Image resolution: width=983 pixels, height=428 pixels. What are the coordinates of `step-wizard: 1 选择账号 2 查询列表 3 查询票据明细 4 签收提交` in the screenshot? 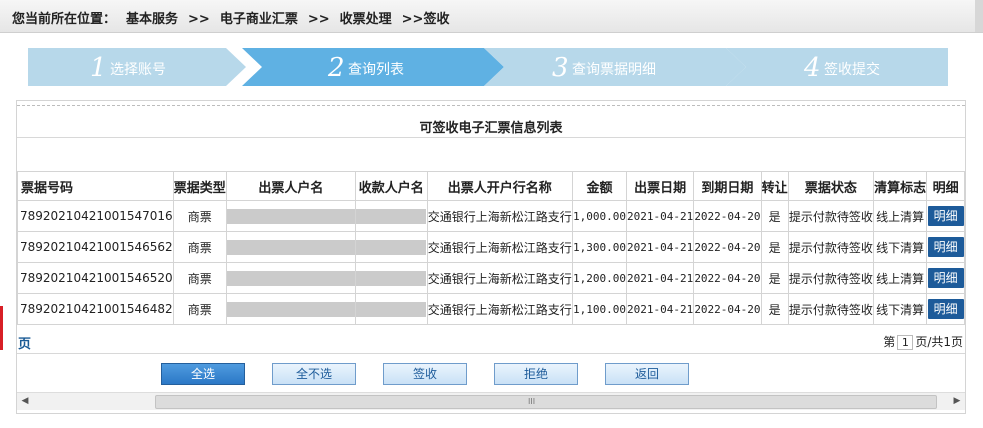 It's located at (488, 67).